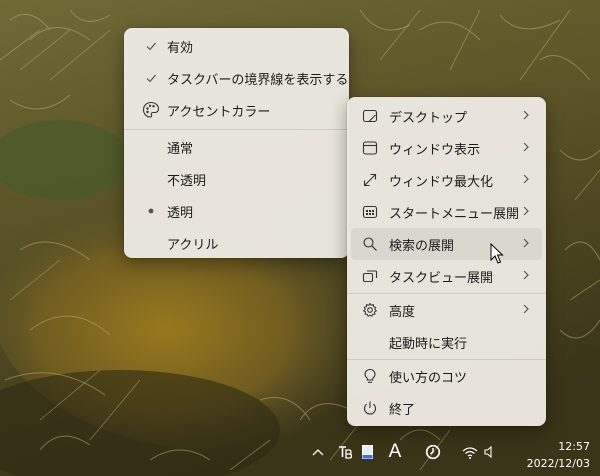 The image size is (600, 476). I want to click on menu-item-label: 終了, so click(402, 410).